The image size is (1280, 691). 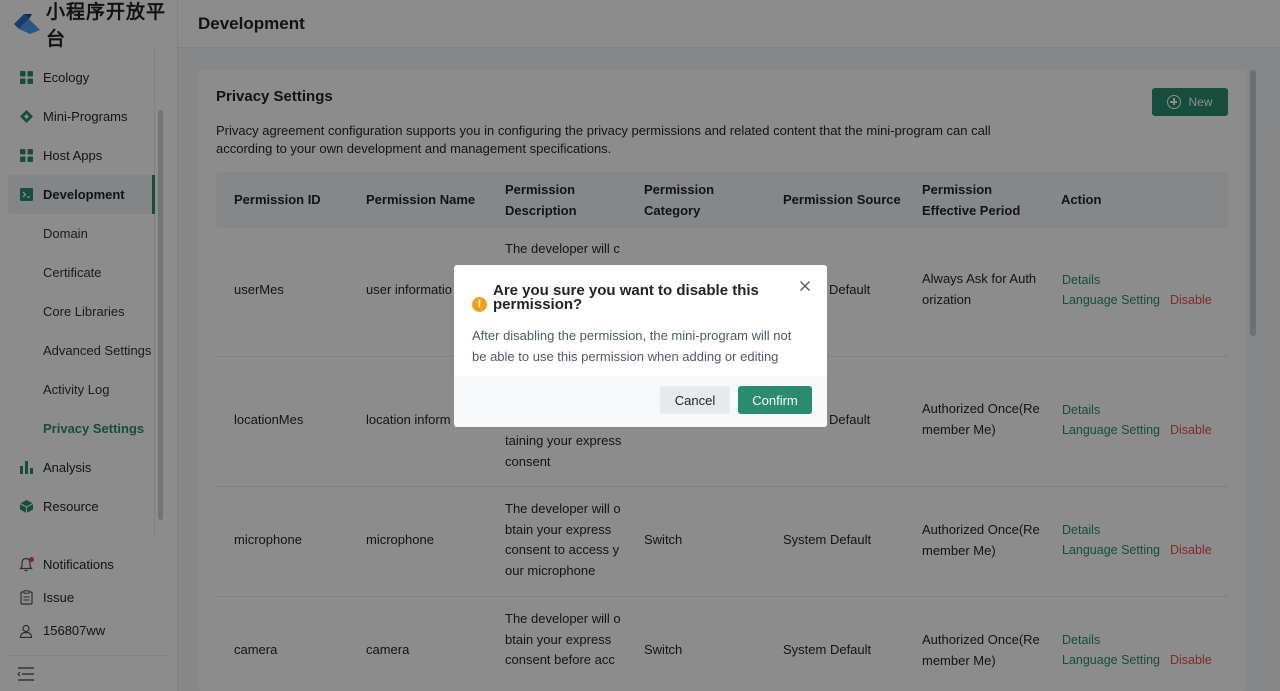 I want to click on close-icon, so click(x=805, y=285).